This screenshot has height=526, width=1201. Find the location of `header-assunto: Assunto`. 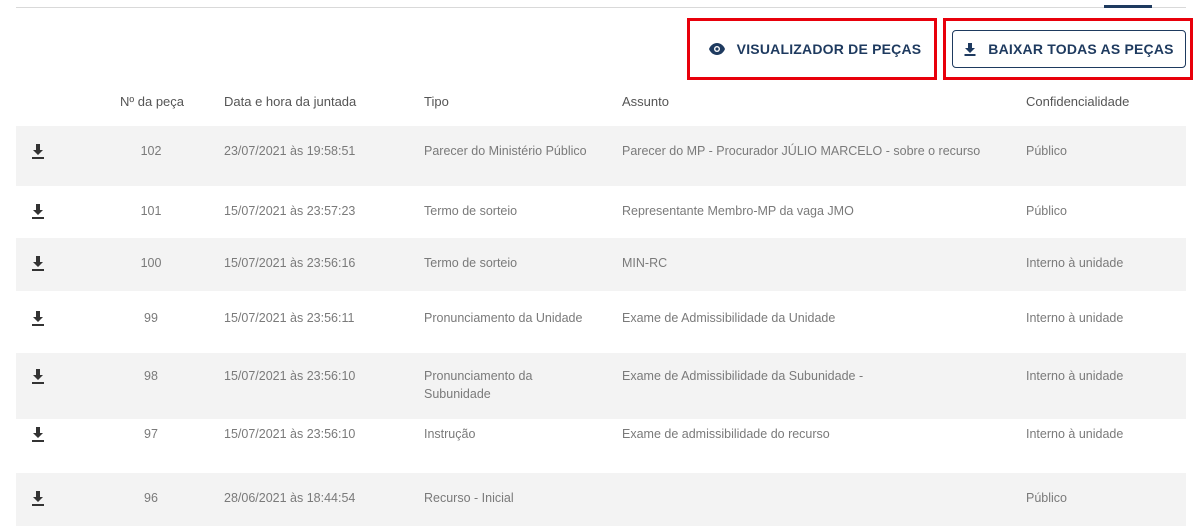

header-assunto: Assunto is located at coordinates (645, 101).